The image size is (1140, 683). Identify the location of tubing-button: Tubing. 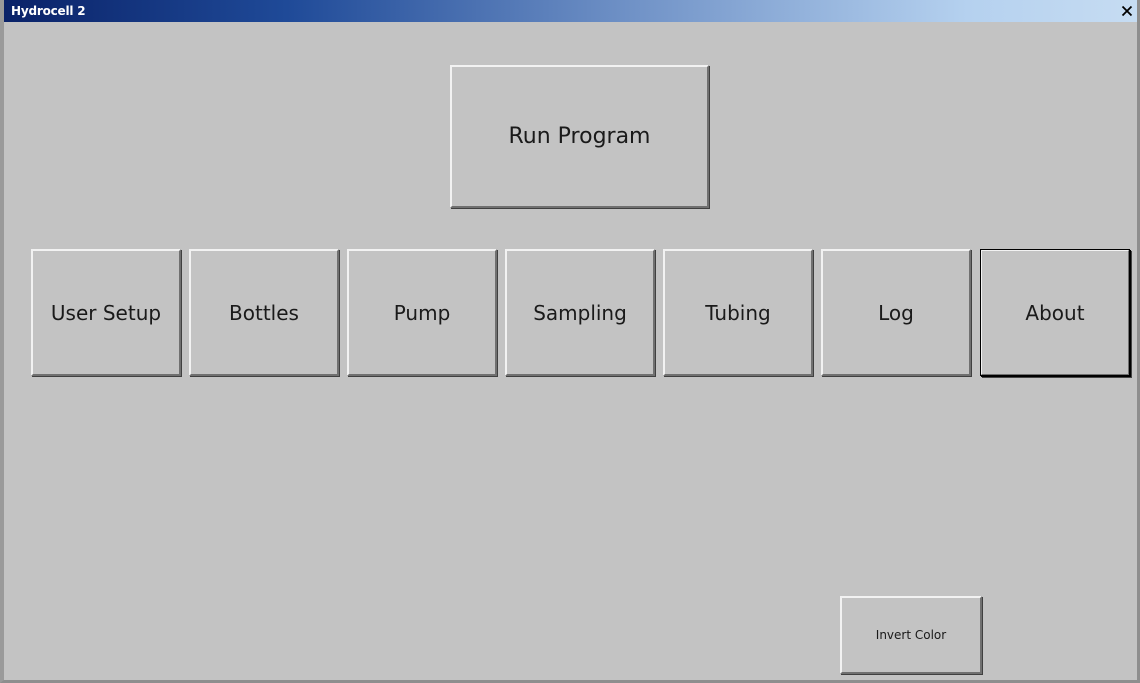
(738, 312).